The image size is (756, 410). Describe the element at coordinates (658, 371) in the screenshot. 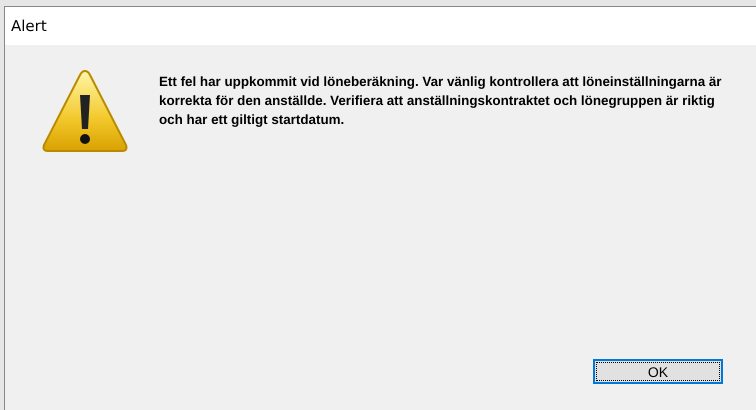

I see `ok-button: OK` at that location.